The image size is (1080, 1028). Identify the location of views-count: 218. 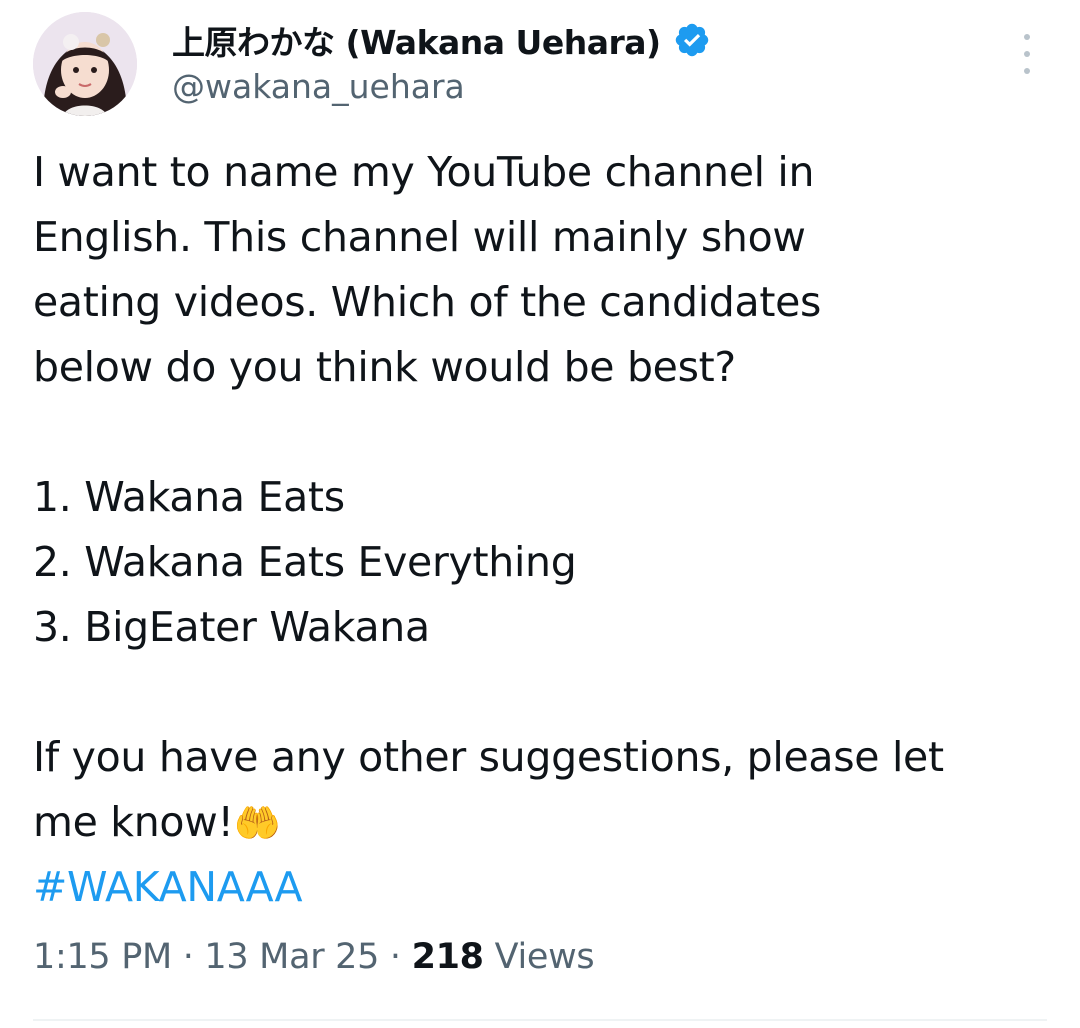
(447, 957).